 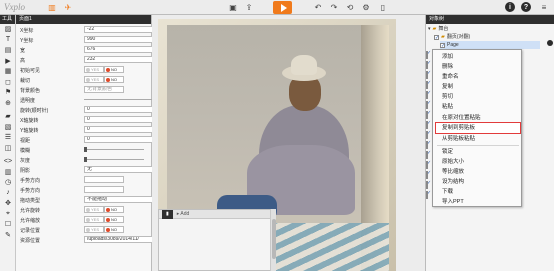 I want to click on slideshow-tool-icon: ▦, so click(x=8, y=71).